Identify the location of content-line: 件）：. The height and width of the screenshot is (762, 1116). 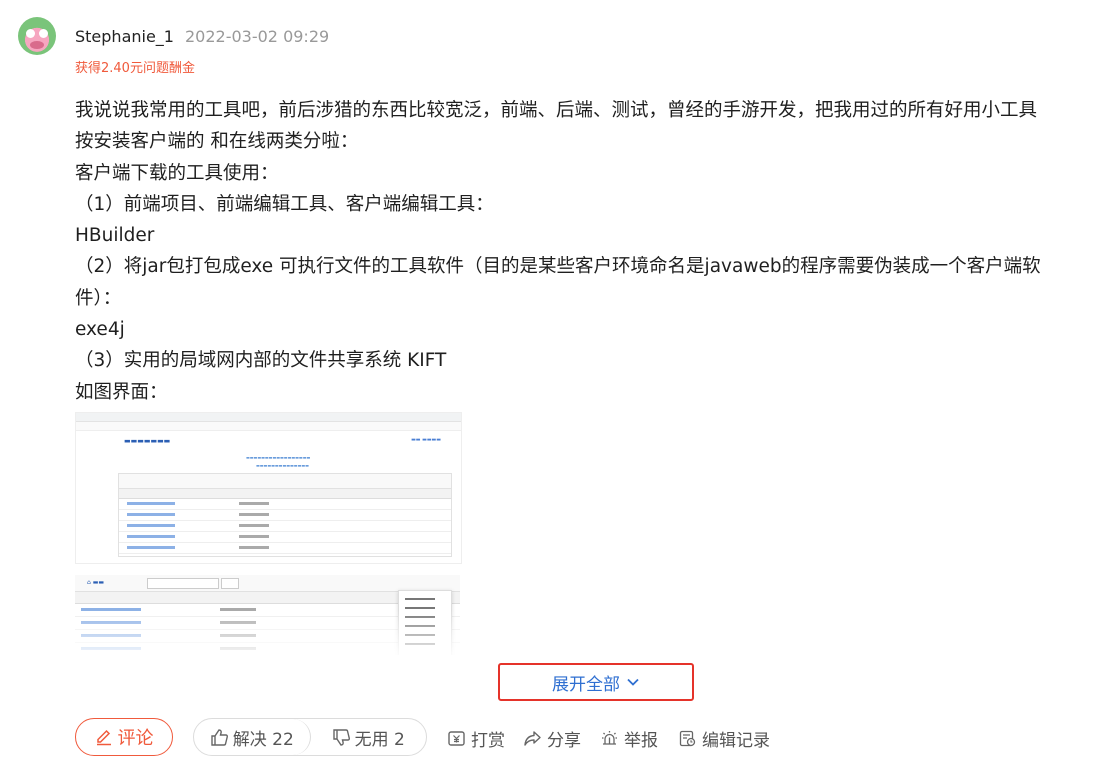
(98, 298).